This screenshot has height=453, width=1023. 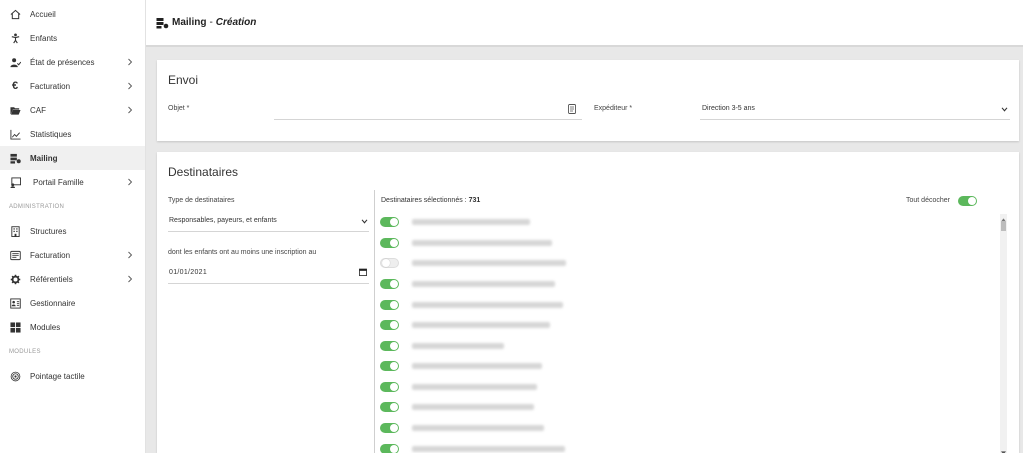 What do you see at coordinates (584, 23) in the screenshot?
I see `page-header: Mailing - Création` at bounding box center [584, 23].